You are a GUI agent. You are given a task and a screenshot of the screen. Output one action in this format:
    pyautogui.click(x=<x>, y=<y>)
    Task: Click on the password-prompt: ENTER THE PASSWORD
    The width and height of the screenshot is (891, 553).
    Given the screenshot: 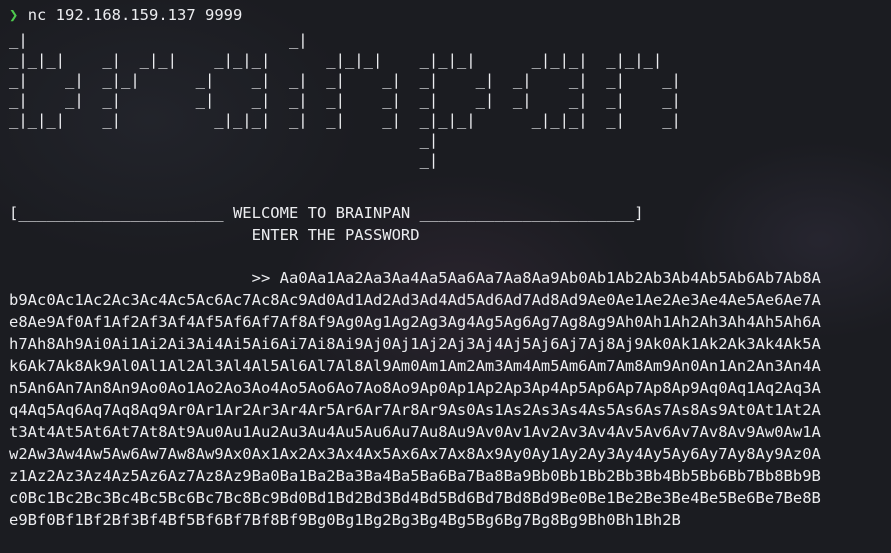 What is the action you would take?
    pyautogui.click(x=214, y=235)
    